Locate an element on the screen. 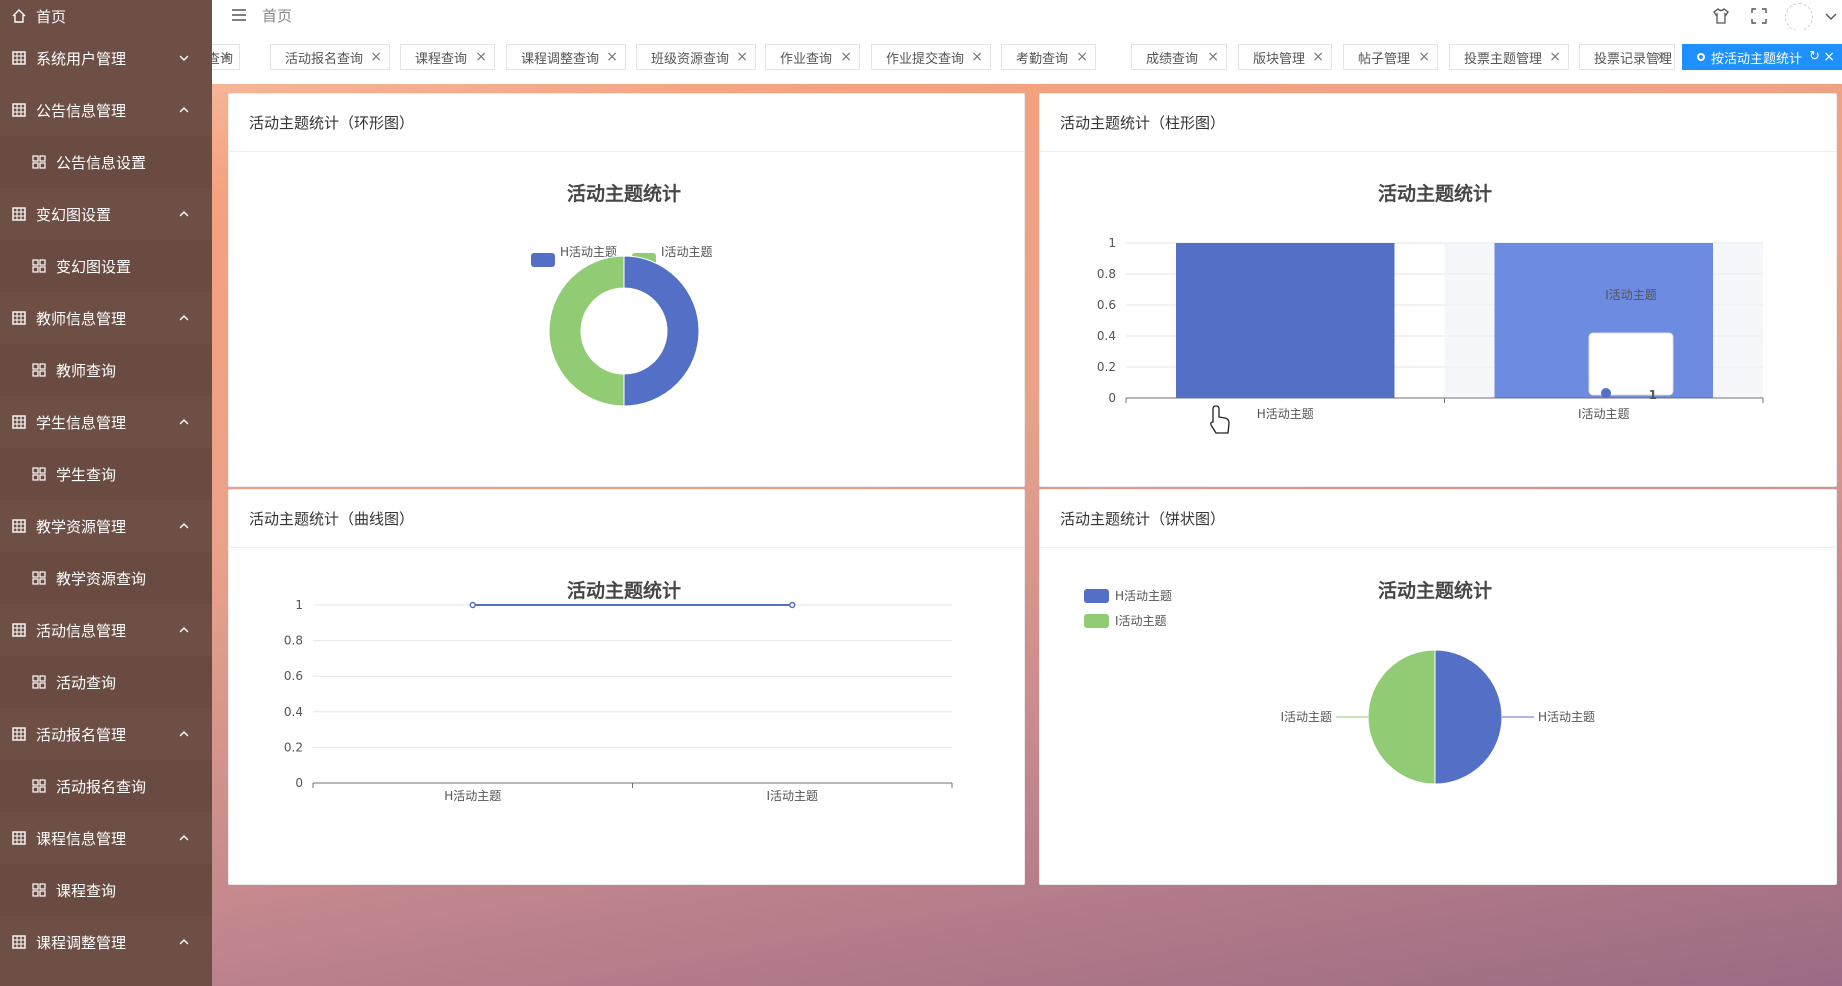 The width and height of the screenshot is (1842, 986). sidebar-subitem: 公告信息设置 is located at coordinates (106, 162).